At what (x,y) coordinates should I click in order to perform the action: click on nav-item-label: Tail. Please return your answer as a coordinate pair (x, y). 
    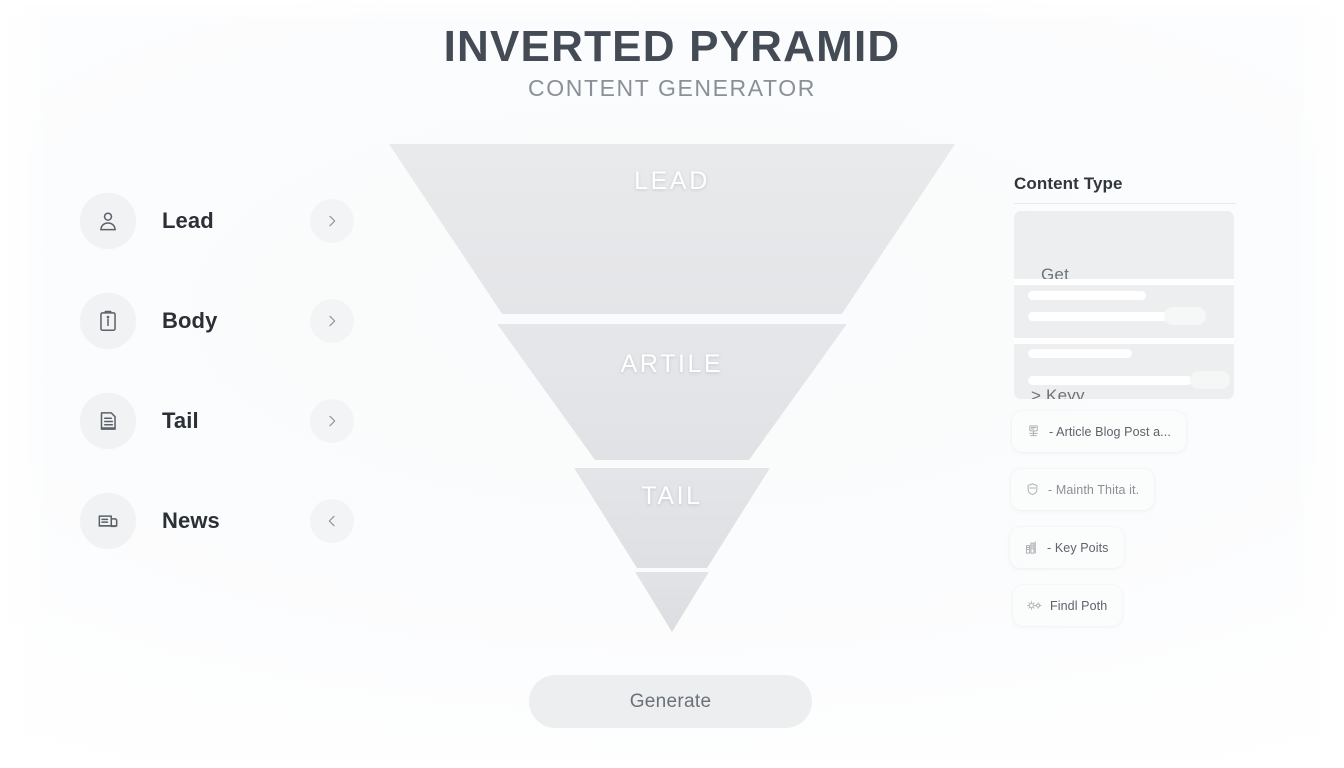
    Looking at the image, I should click on (180, 420).